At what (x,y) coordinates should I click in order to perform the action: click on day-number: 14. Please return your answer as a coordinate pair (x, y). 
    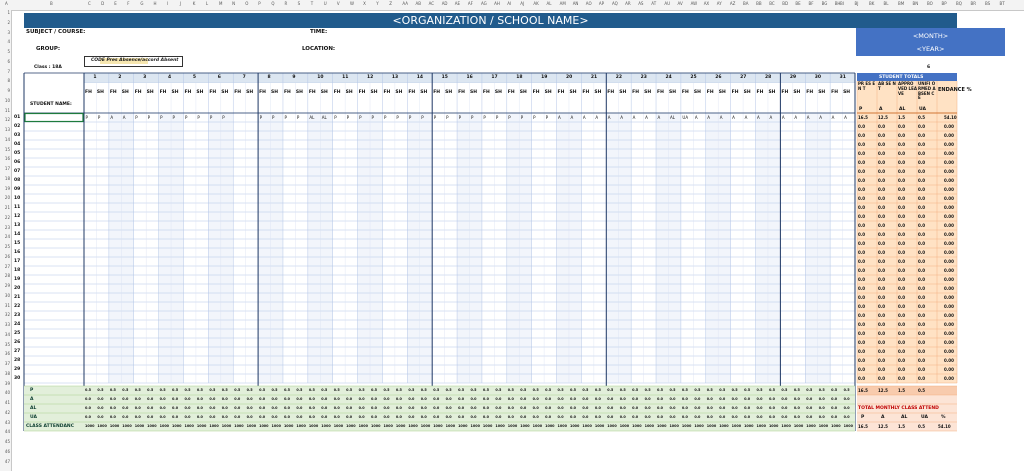
    Looking at the image, I should click on (420, 77).